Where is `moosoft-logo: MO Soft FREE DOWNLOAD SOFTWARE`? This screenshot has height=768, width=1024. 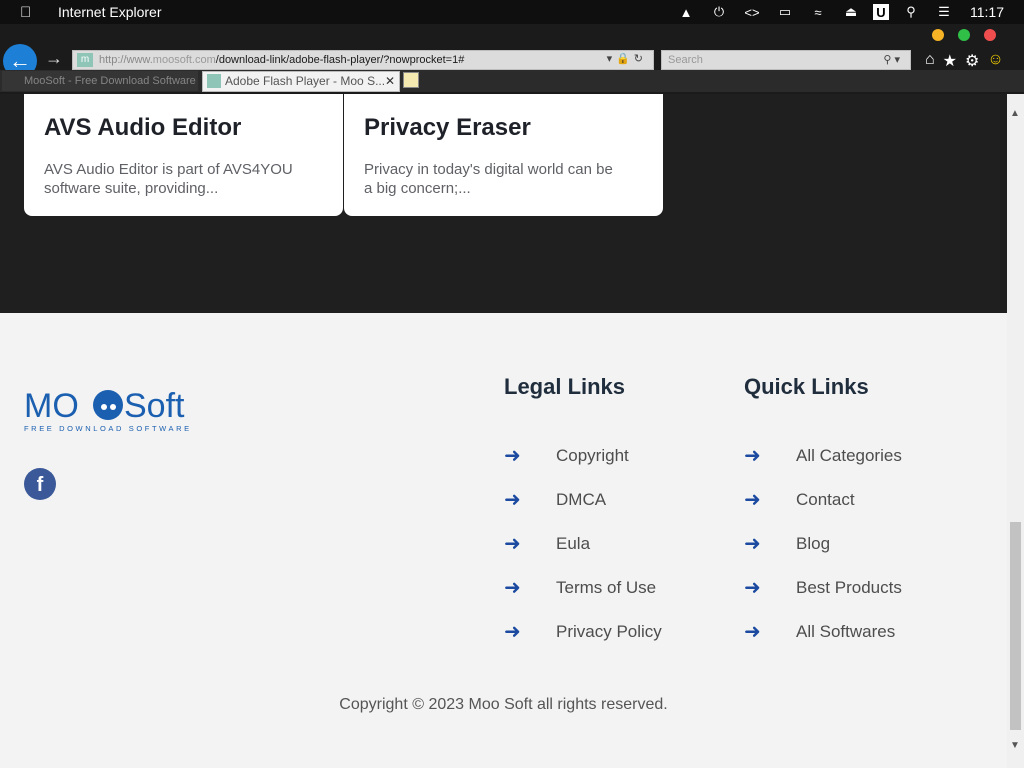
moosoft-logo: MO Soft FREE DOWNLOAD SOFTWARE is located at coordinates (114, 410).